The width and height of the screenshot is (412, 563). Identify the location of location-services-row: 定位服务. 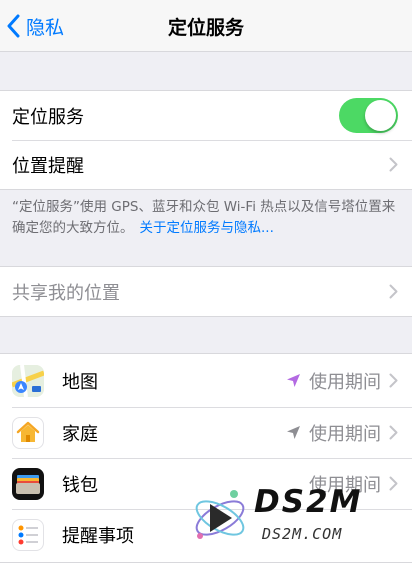
(206, 115).